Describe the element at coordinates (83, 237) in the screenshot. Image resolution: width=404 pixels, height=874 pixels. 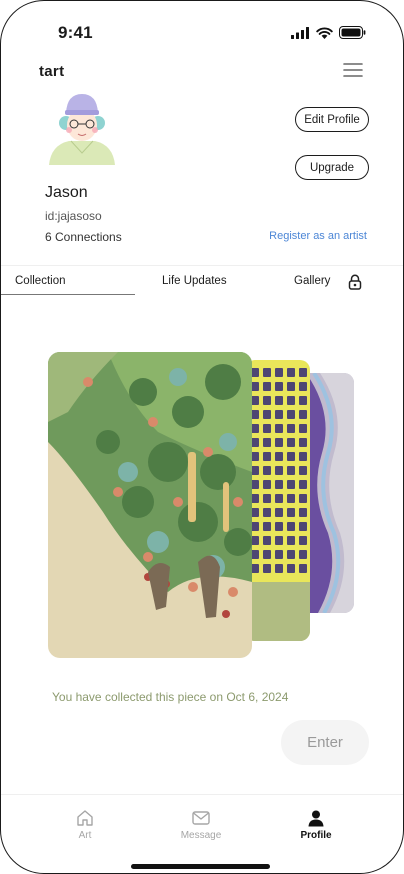
I see `connections-count: 6 Connections` at that location.